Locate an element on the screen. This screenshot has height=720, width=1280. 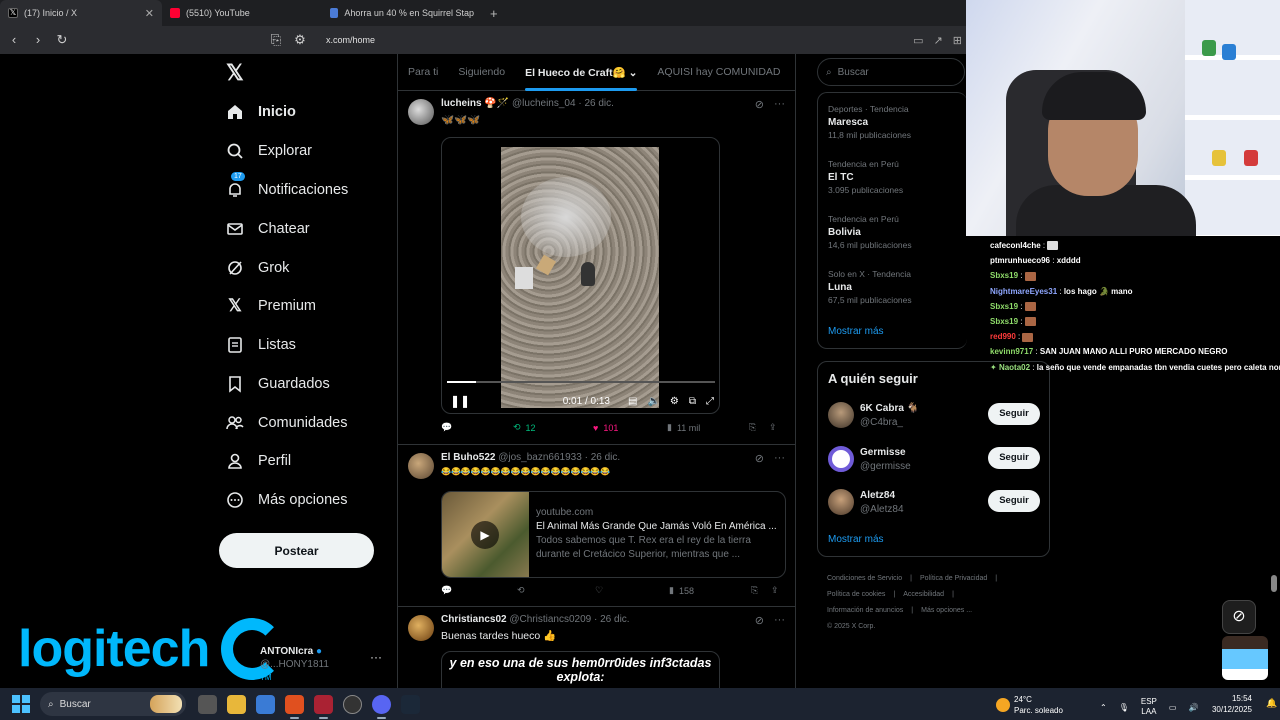
footer-link: Accesibilidad is located at coordinates (923, 594).